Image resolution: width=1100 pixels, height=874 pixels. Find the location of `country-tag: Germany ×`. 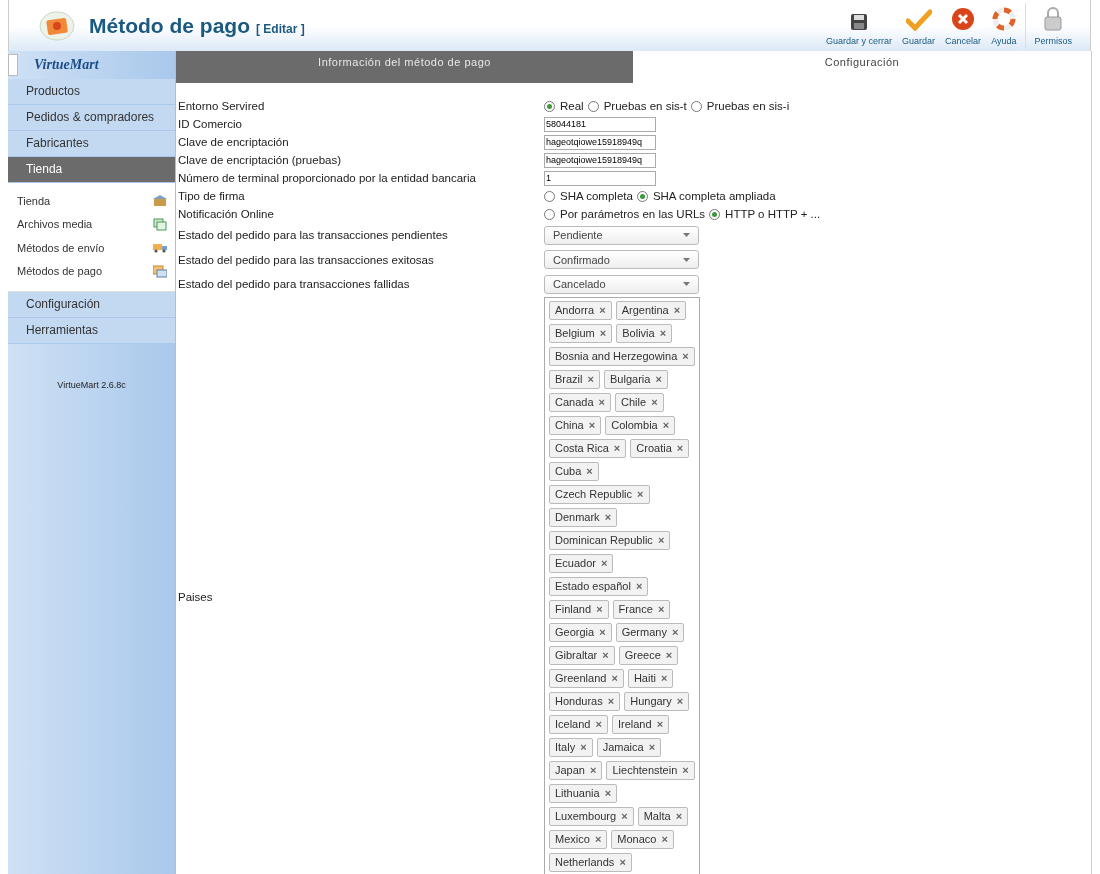

country-tag: Germany × is located at coordinates (650, 632).